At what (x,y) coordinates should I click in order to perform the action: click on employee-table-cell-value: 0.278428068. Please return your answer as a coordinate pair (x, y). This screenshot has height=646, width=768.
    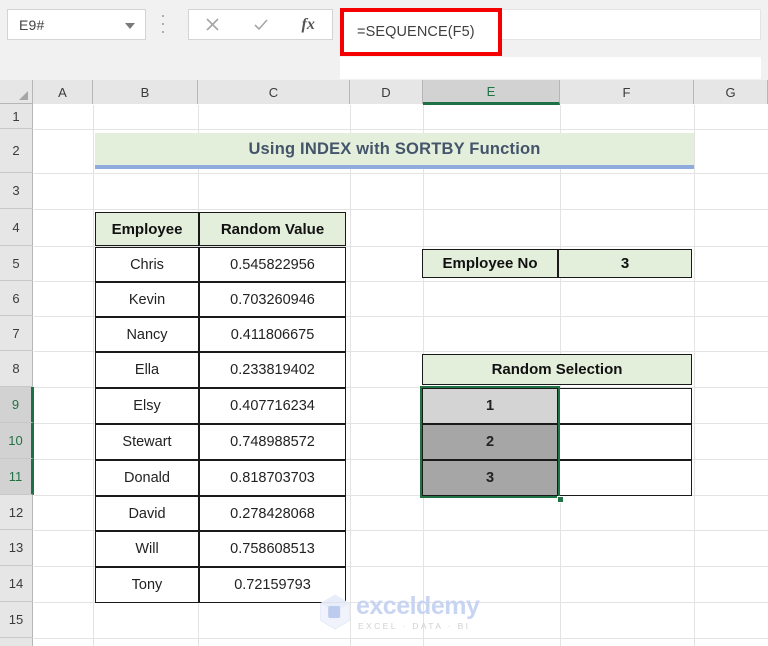
    Looking at the image, I should click on (272, 513).